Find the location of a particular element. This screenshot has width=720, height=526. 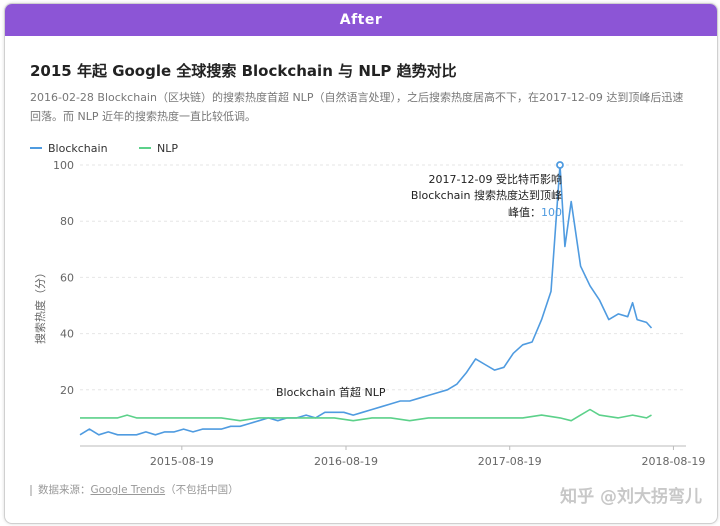

source-link: Google Trends is located at coordinates (128, 490).